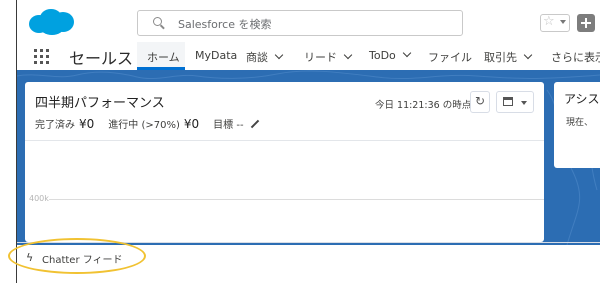 This screenshot has width=600, height=283. What do you see at coordinates (549, 21) in the screenshot?
I see `star-icon: ☆` at bounding box center [549, 21].